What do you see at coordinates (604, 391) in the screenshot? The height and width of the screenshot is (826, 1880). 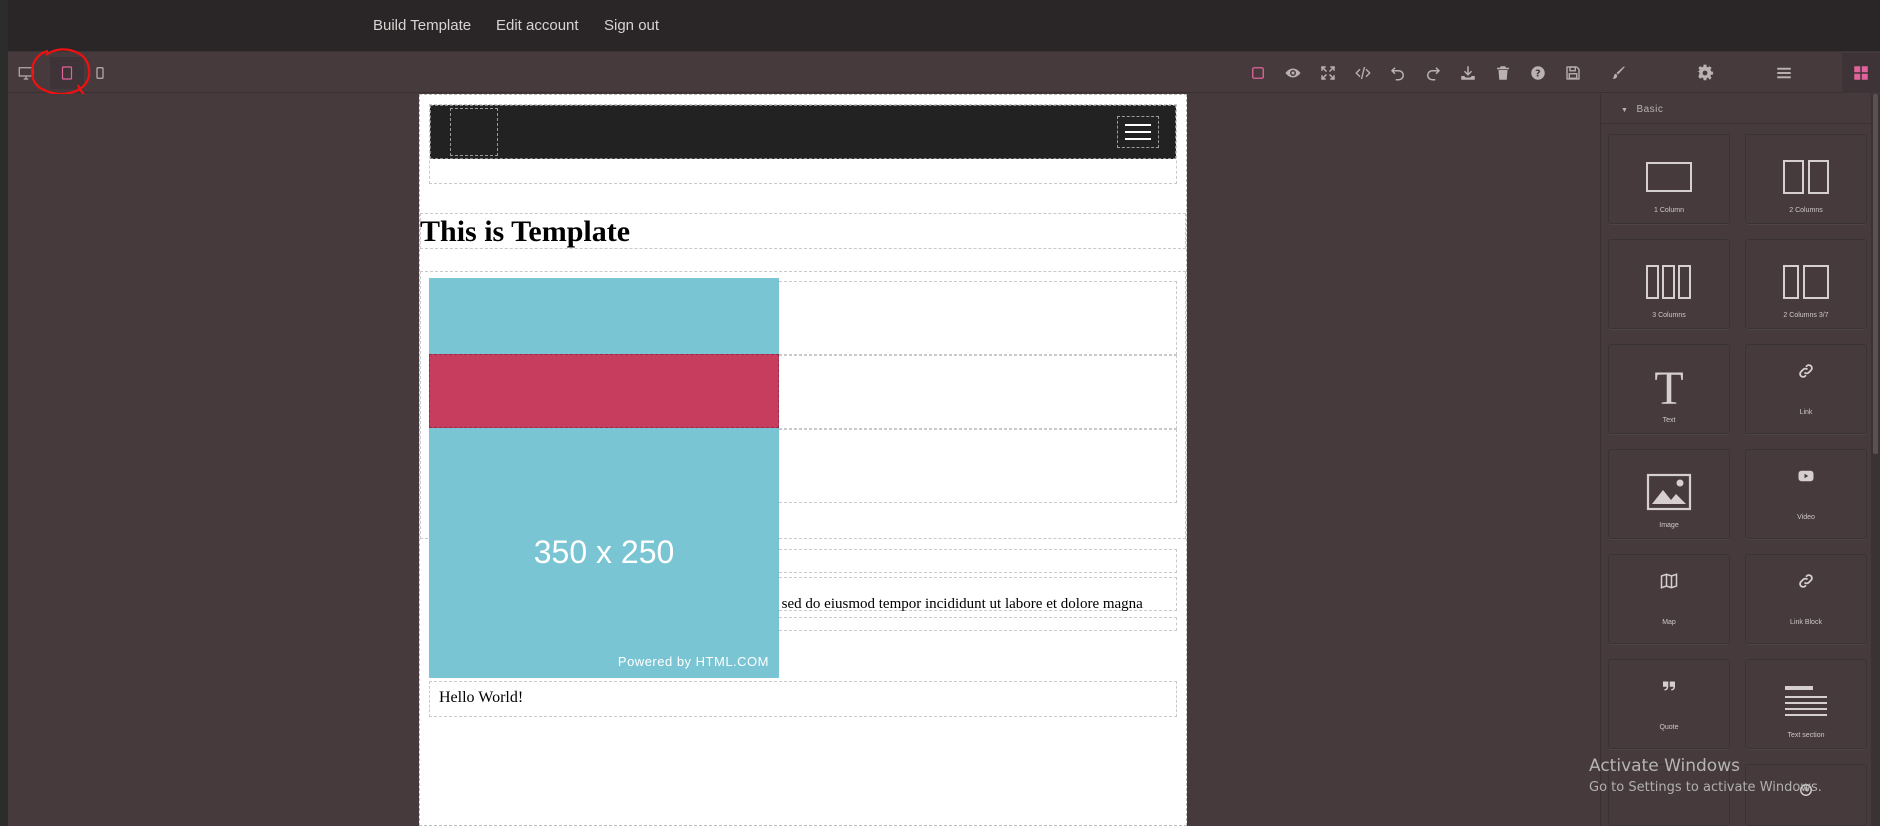 I see `image-red-band` at bounding box center [604, 391].